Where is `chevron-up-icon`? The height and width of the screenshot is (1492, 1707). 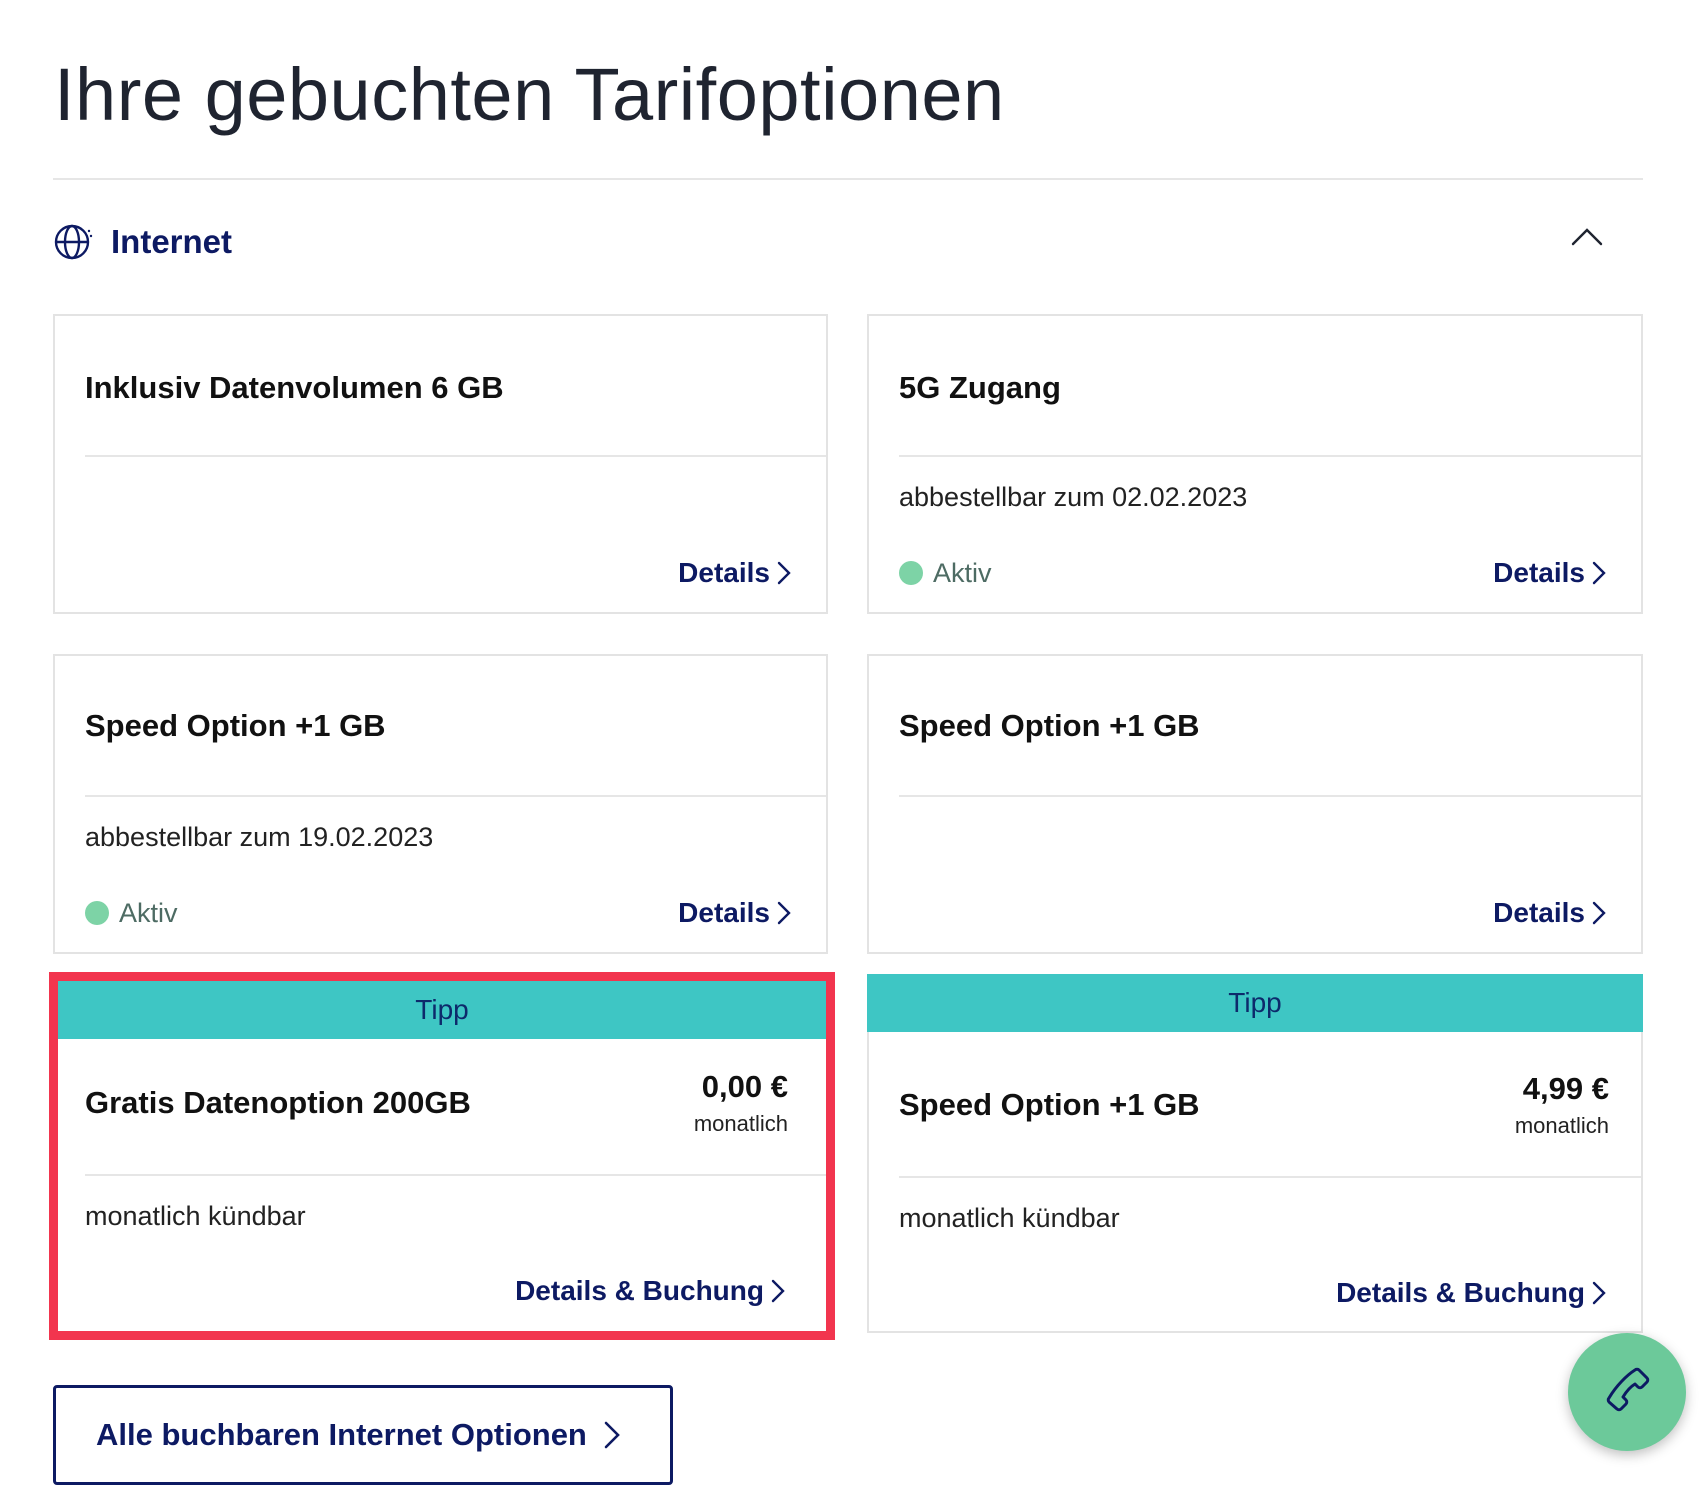 chevron-up-icon is located at coordinates (1587, 236).